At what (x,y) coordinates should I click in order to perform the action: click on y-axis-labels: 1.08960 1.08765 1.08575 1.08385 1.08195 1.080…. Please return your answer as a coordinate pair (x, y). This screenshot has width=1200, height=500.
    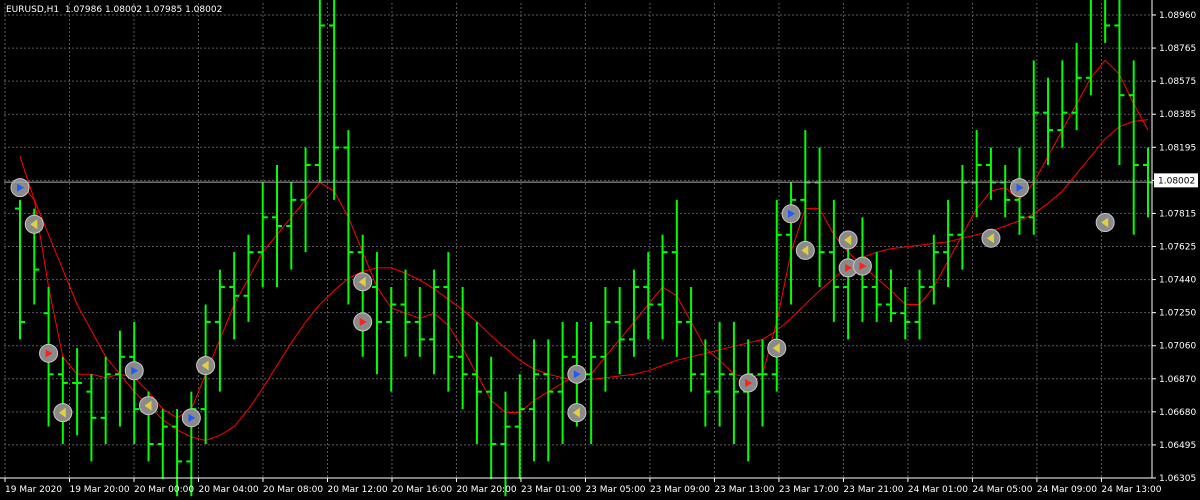
    Looking at the image, I should click on (1175, 247).